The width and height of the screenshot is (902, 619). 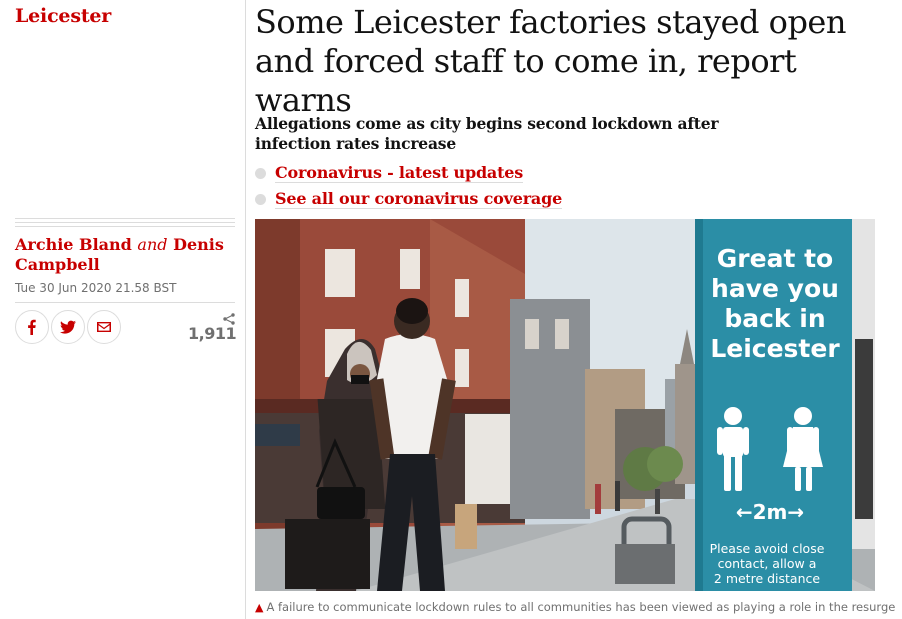 What do you see at coordinates (63, 16) in the screenshot?
I see `section-link: Leicester` at bounding box center [63, 16].